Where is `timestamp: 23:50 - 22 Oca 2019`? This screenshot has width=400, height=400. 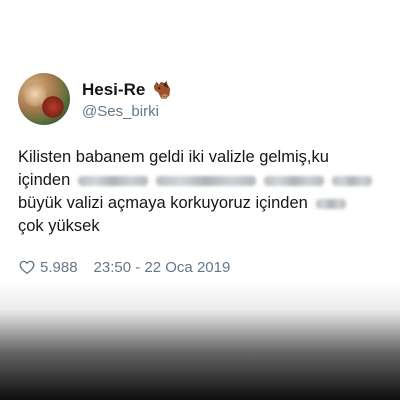
timestamp: 23:50 - 22 Oca 2019 is located at coordinates (162, 267).